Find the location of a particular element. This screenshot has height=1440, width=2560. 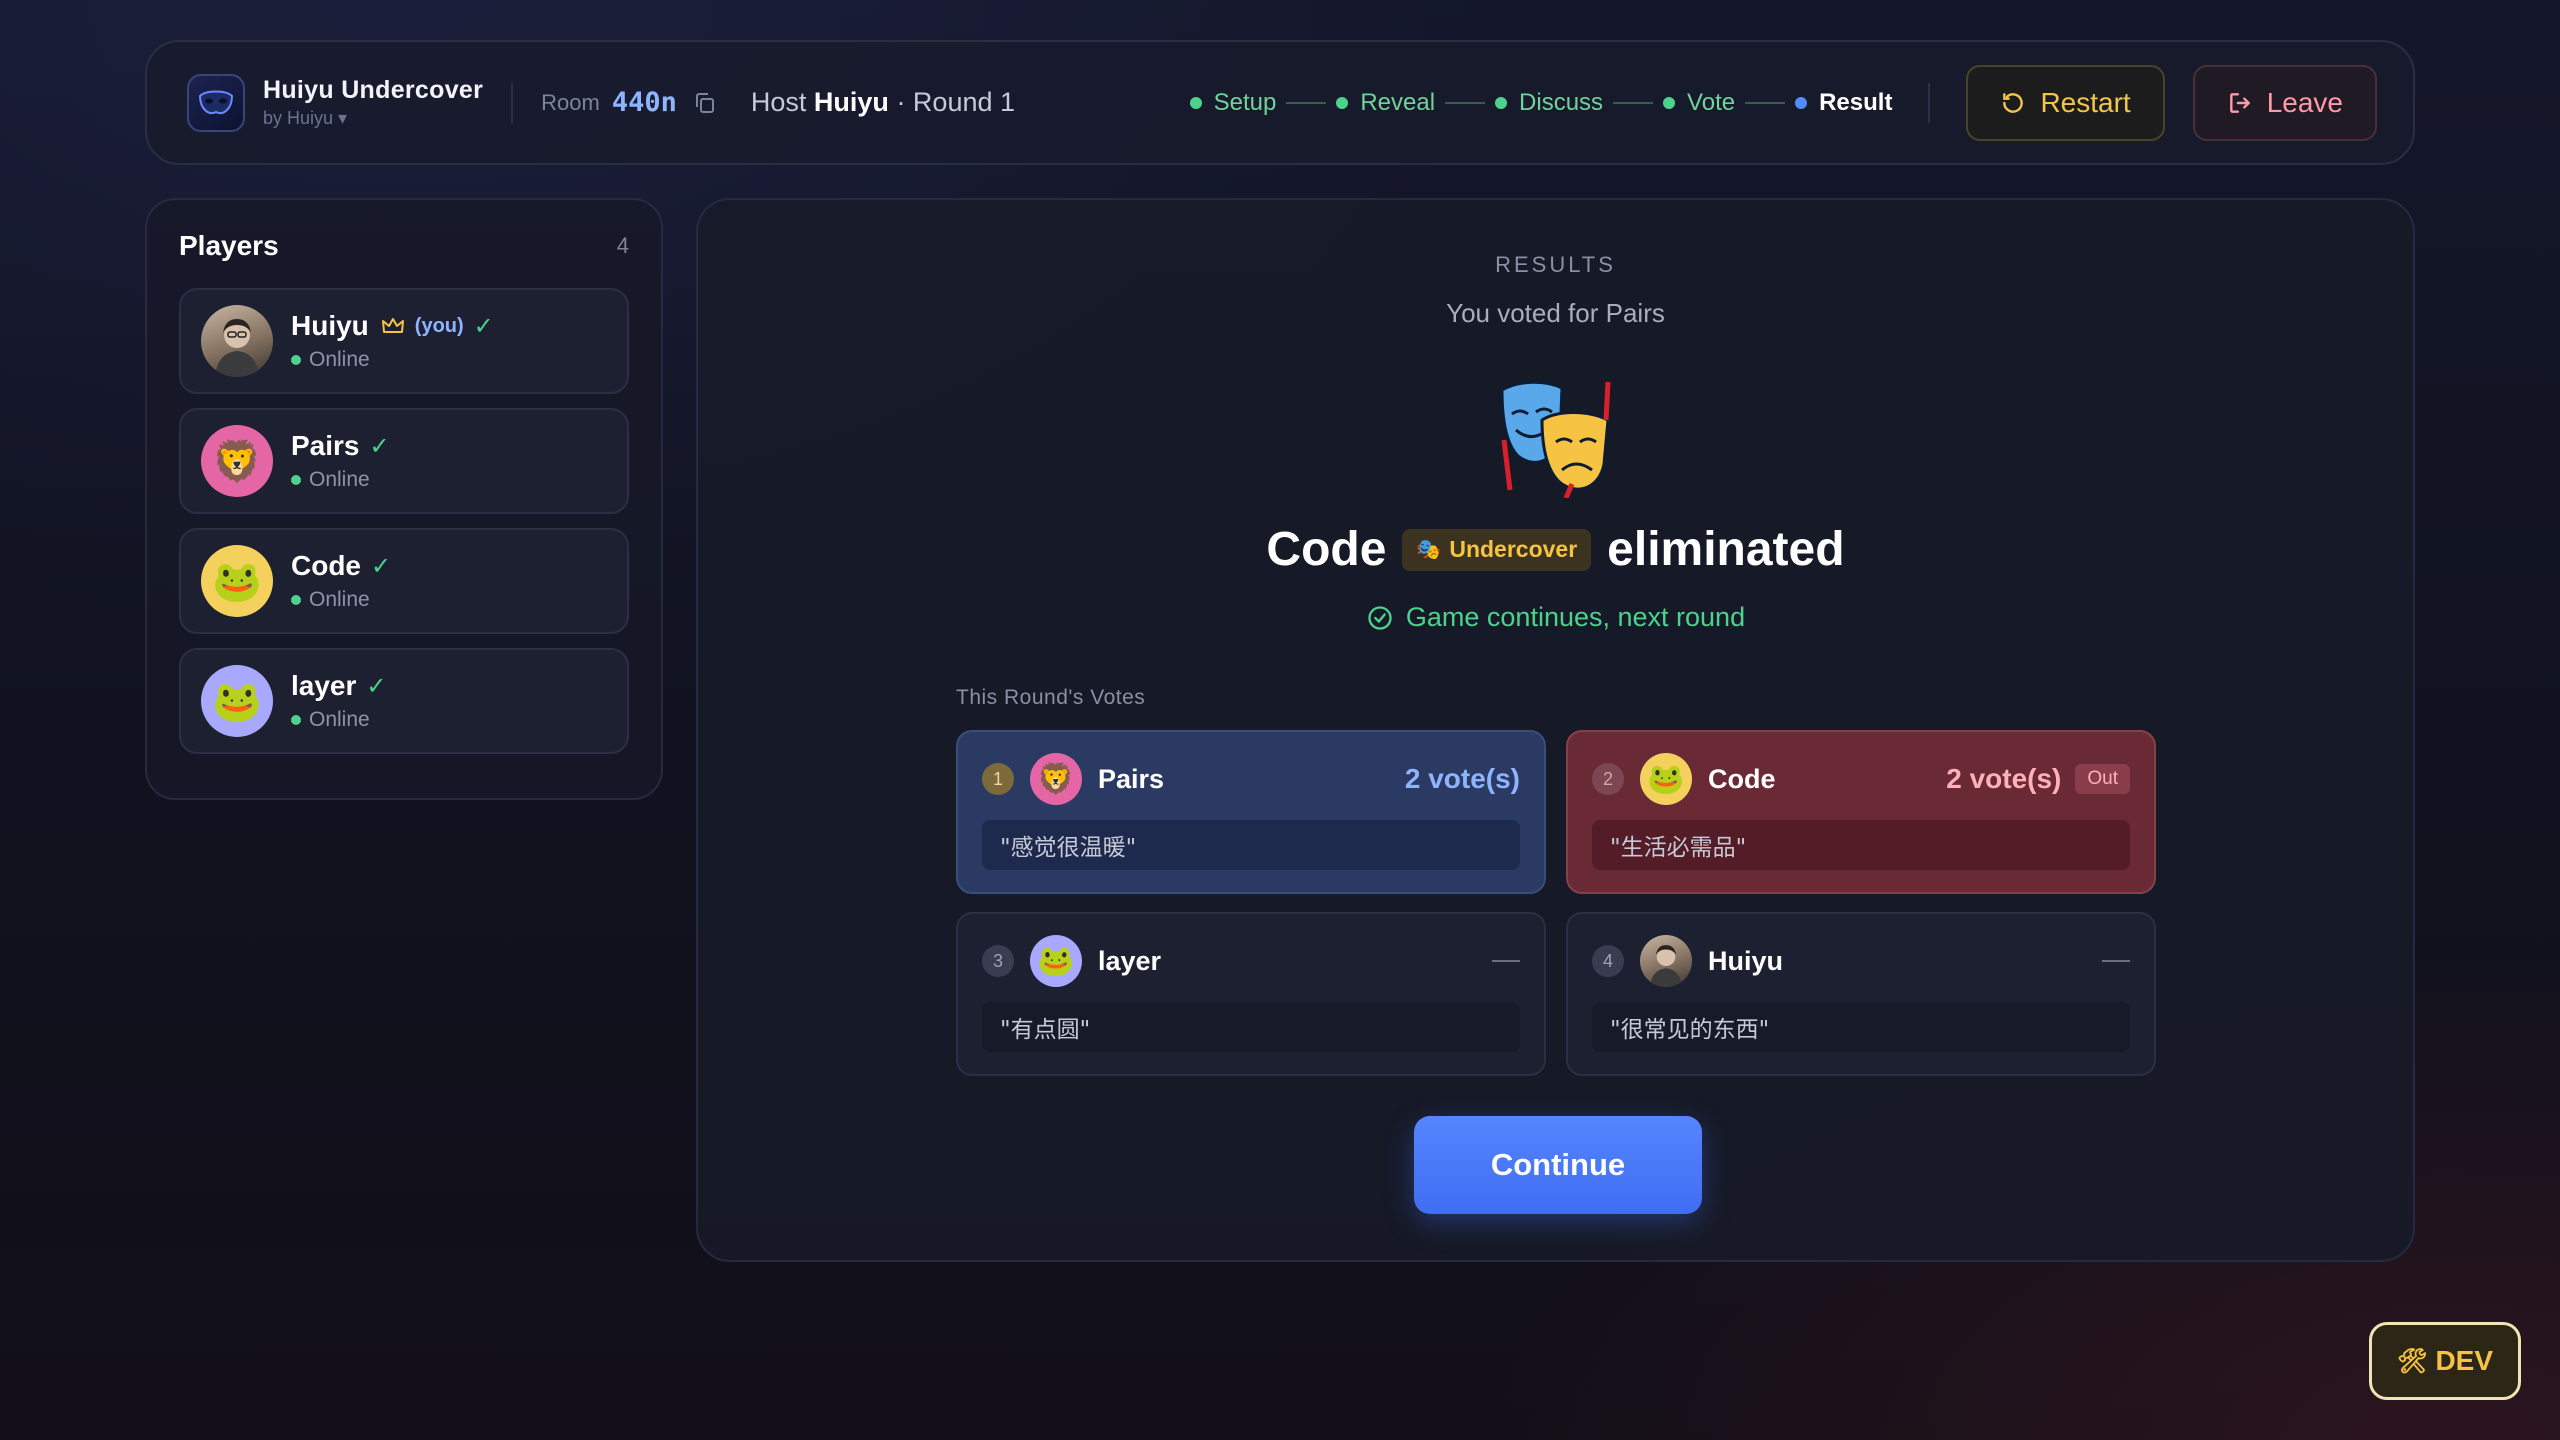

step-setup: Setup is located at coordinates (1232, 103).